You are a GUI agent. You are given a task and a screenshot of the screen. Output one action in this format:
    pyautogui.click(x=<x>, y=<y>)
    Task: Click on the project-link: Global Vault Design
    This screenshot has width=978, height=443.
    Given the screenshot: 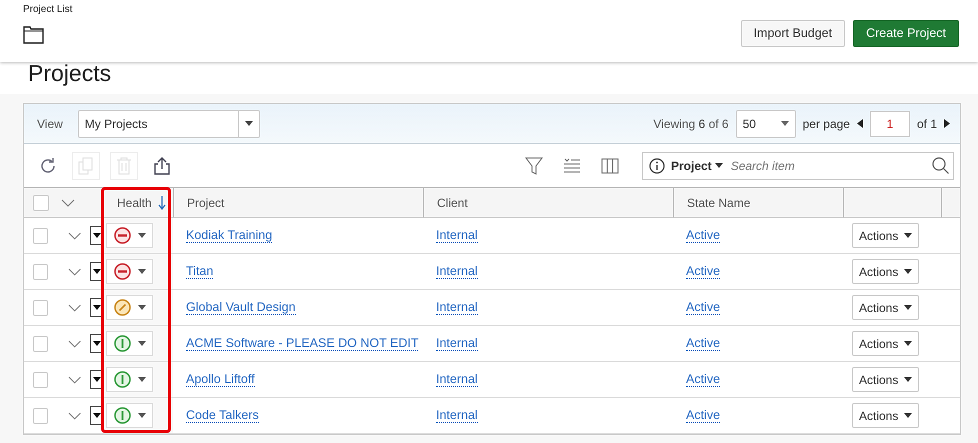 What is the action you would take?
    pyautogui.click(x=241, y=307)
    